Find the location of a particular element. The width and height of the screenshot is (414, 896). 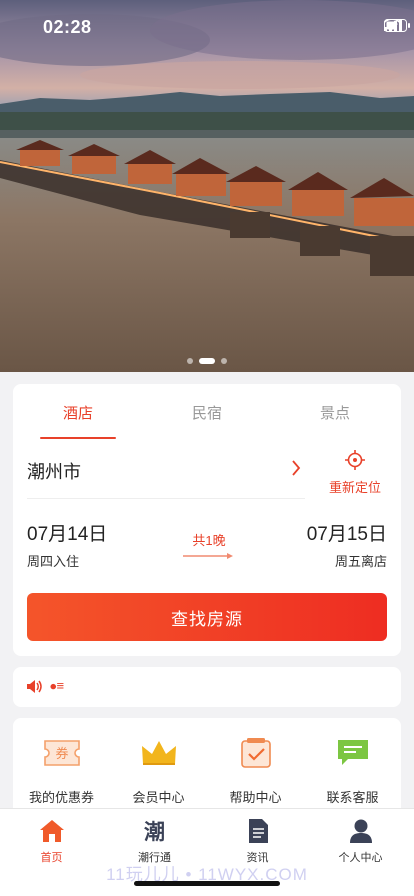

checkin-day: 周四入住 is located at coordinates (53, 561).